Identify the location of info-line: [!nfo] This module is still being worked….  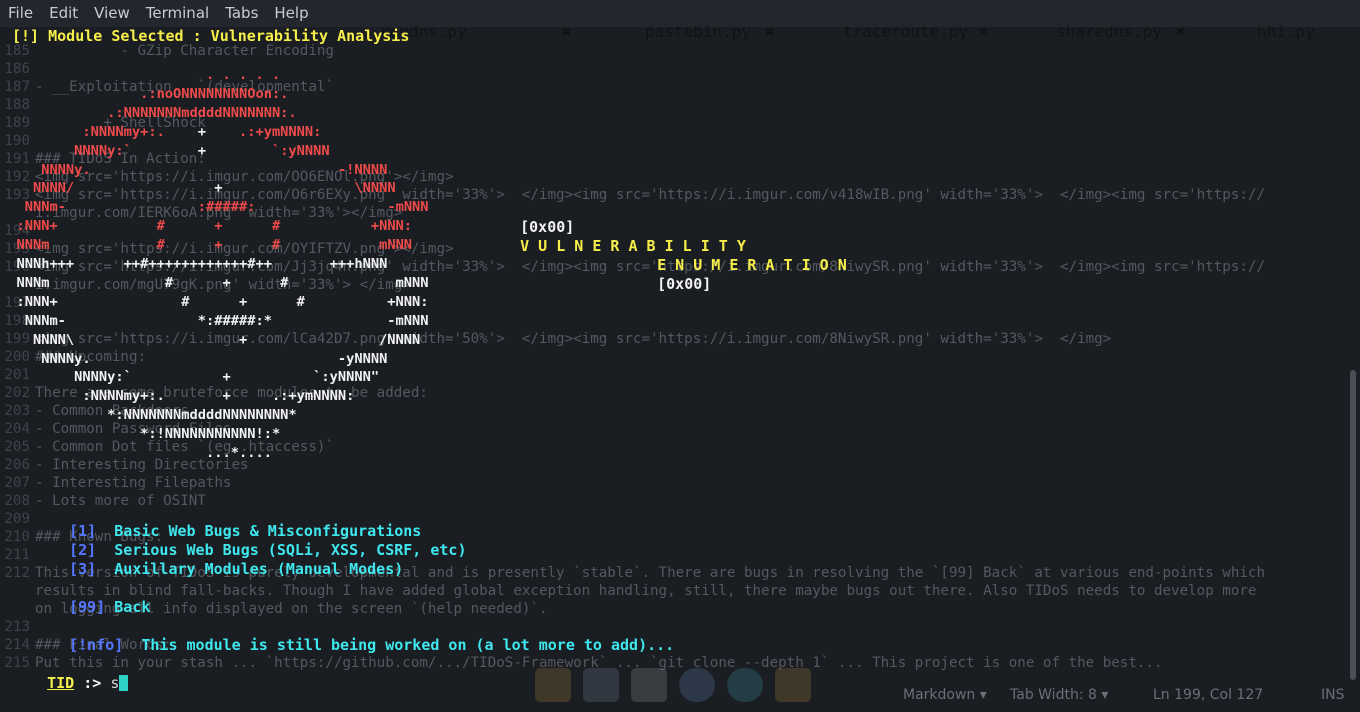
(353, 645).